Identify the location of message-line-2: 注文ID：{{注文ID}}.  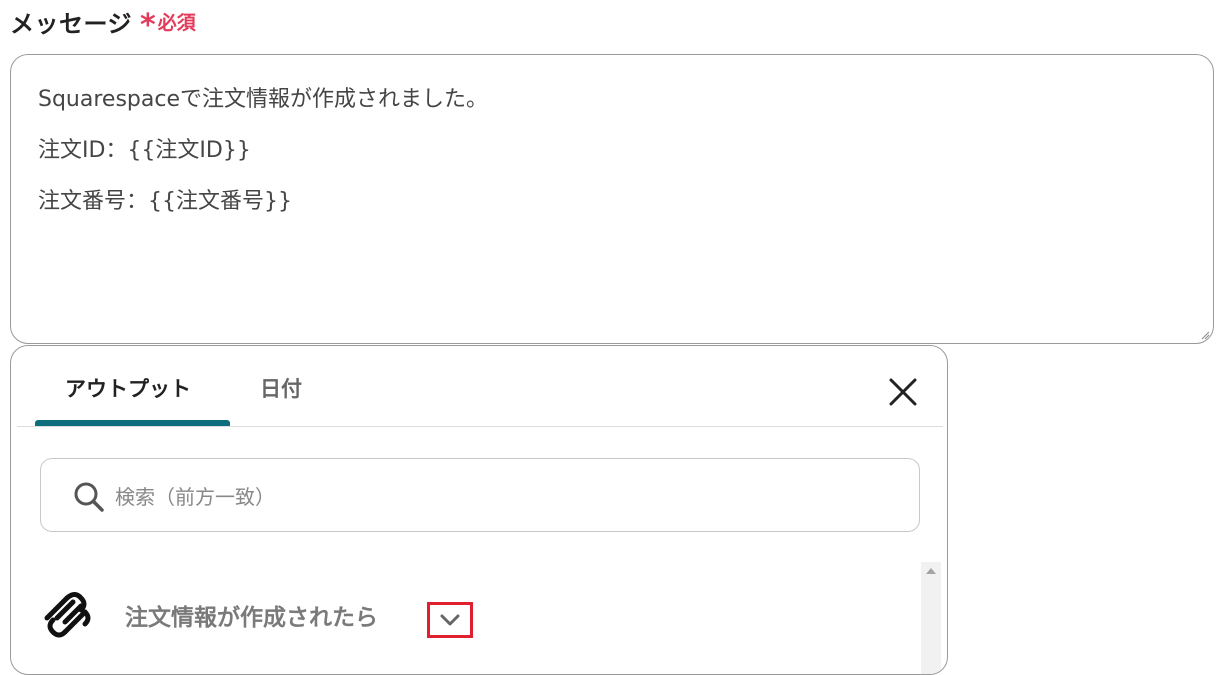
(144, 150).